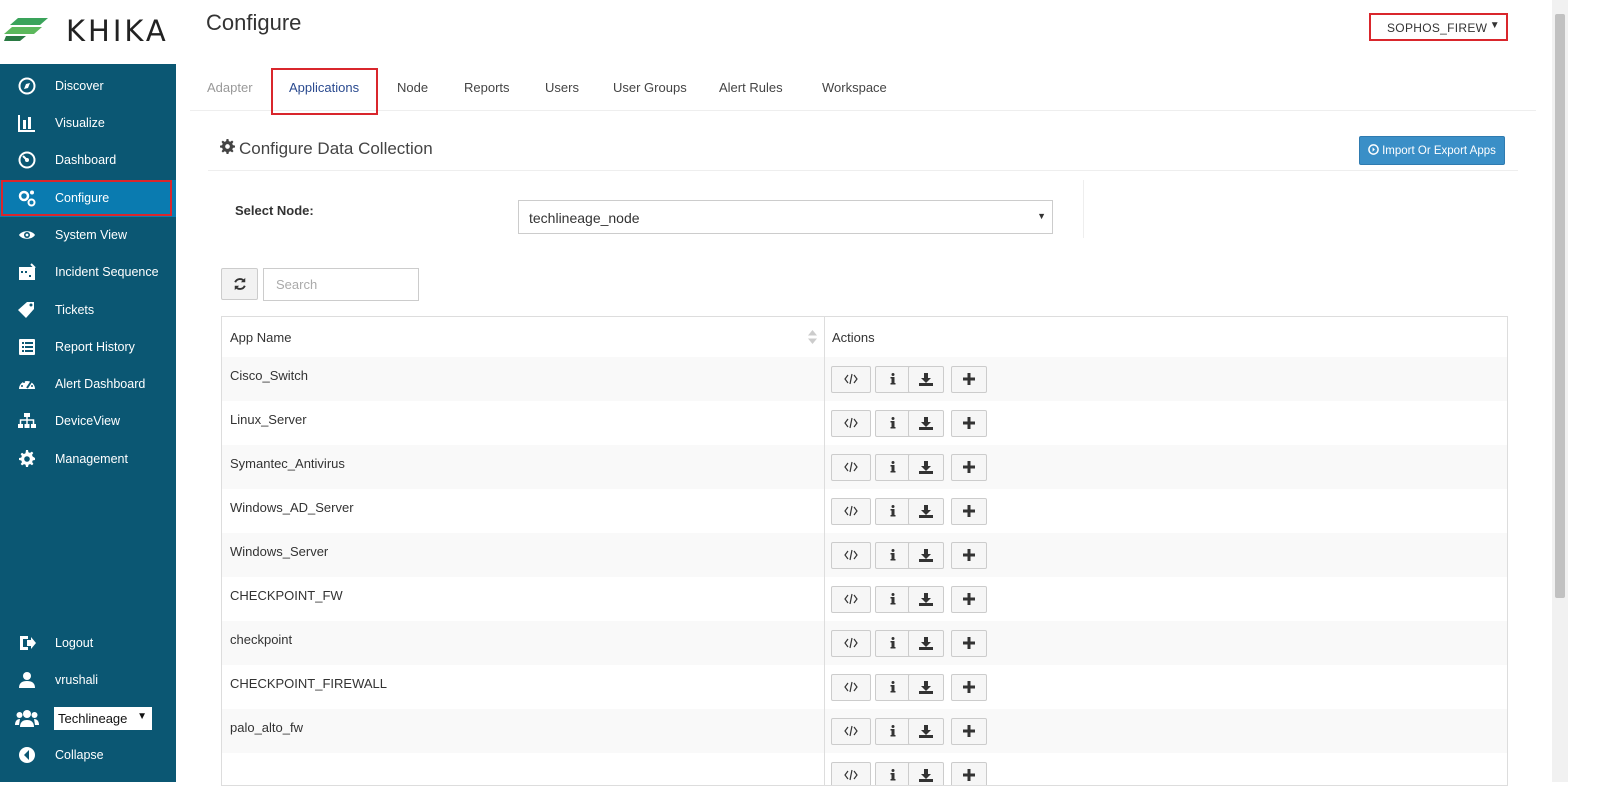  Describe the element at coordinates (863, 170) in the screenshot. I see `section-divider` at that location.